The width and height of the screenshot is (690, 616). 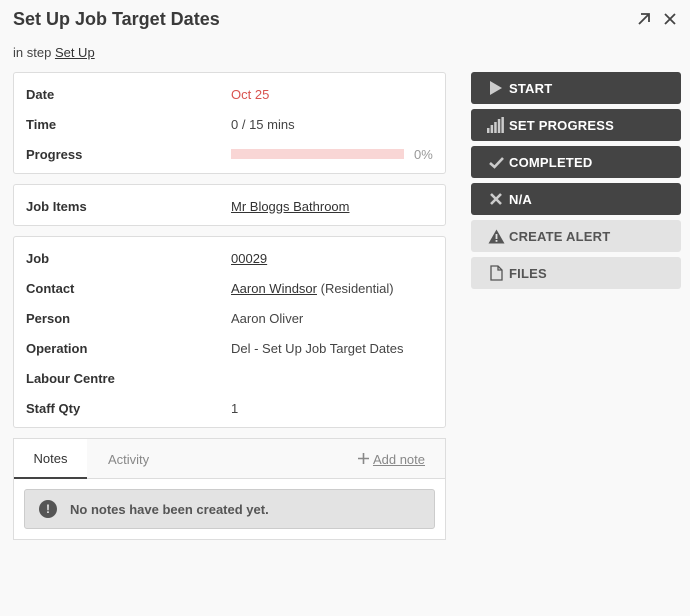 What do you see at coordinates (48, 509) in the screenshot?
I see `exclamation-icon: !` at bounding box center [48, 509].